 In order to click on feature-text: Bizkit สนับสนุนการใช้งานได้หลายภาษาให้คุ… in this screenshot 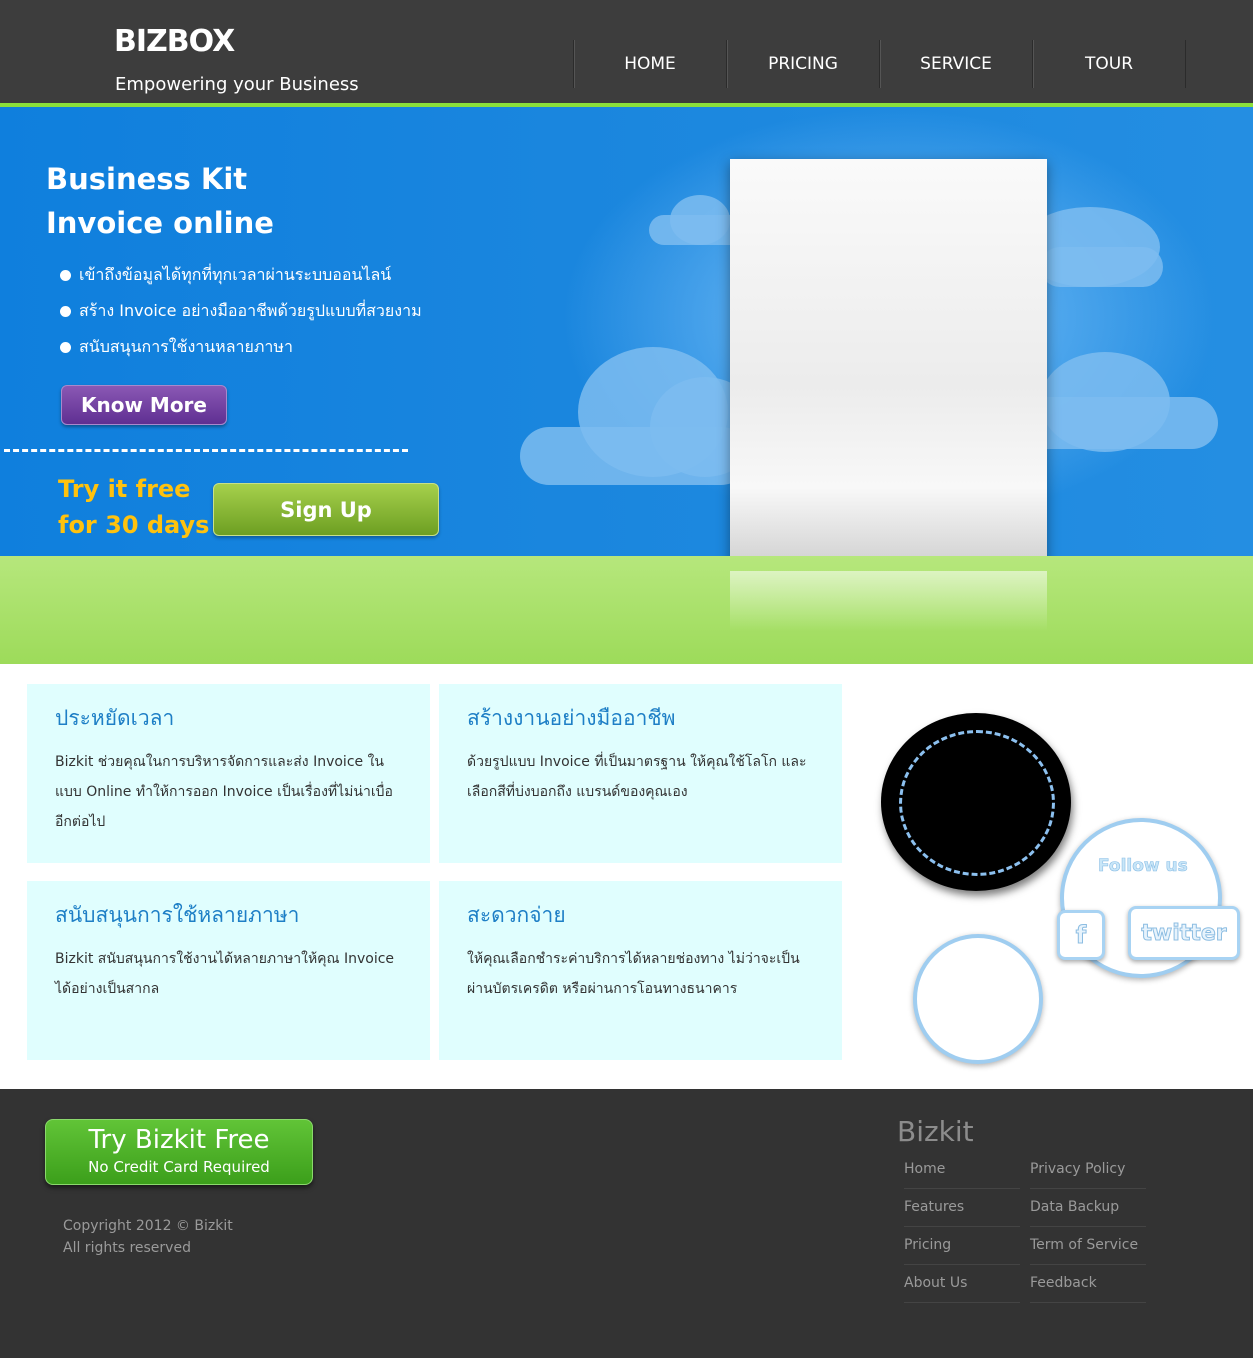, I will do `click(225, 974)`.